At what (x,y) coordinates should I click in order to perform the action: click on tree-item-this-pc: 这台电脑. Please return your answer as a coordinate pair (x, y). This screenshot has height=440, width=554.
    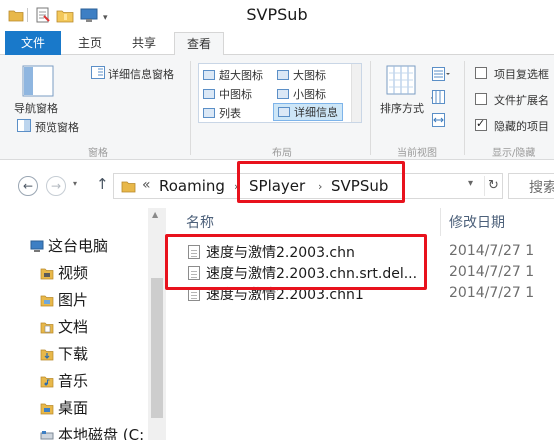
    Looking at the image, I should click on (69, 245).